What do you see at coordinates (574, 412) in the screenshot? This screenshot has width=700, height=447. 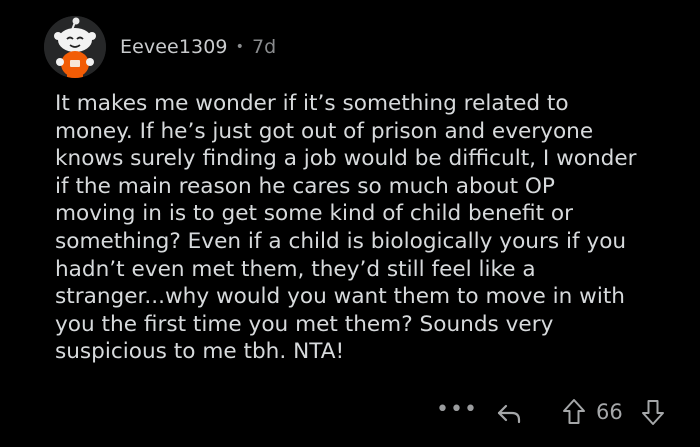 I see `upvote-arrow-icon` at bounding box center [574, 412].